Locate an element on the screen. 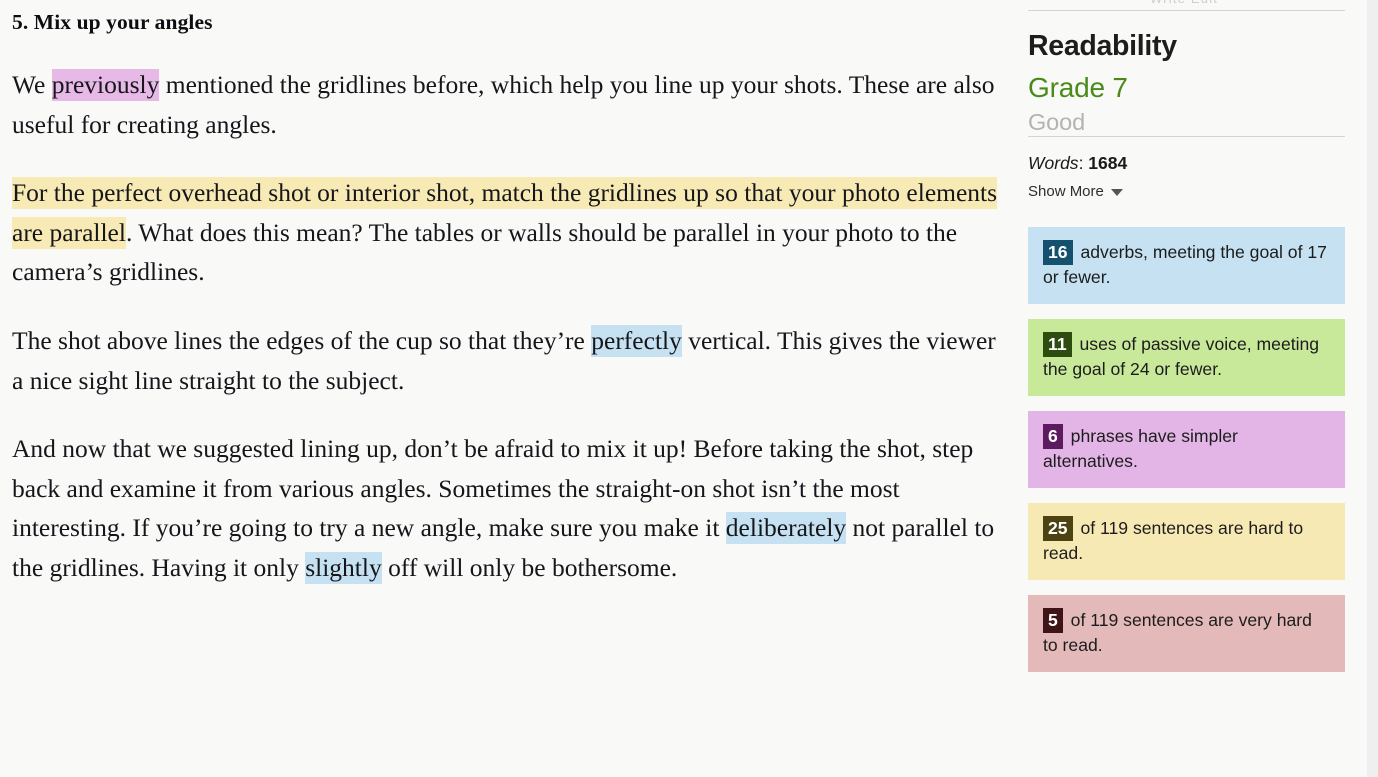  stat-card-simpler-phrases: 6 phrases have simpler alternatives. is located at coordinates (1186, 449).